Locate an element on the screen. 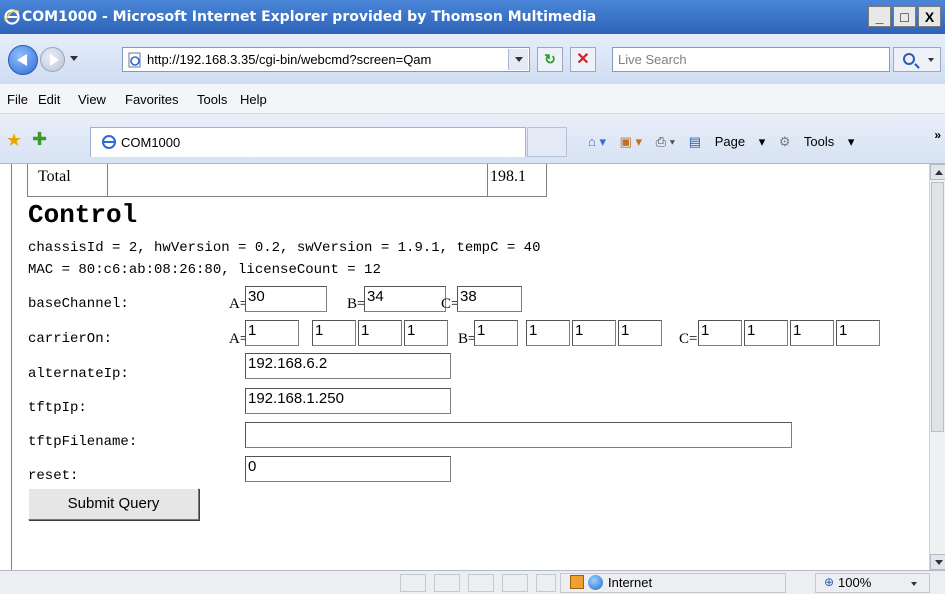 The image size is (945, 594). favorites-star-icon: ★ is located at coordinates (14, 140).